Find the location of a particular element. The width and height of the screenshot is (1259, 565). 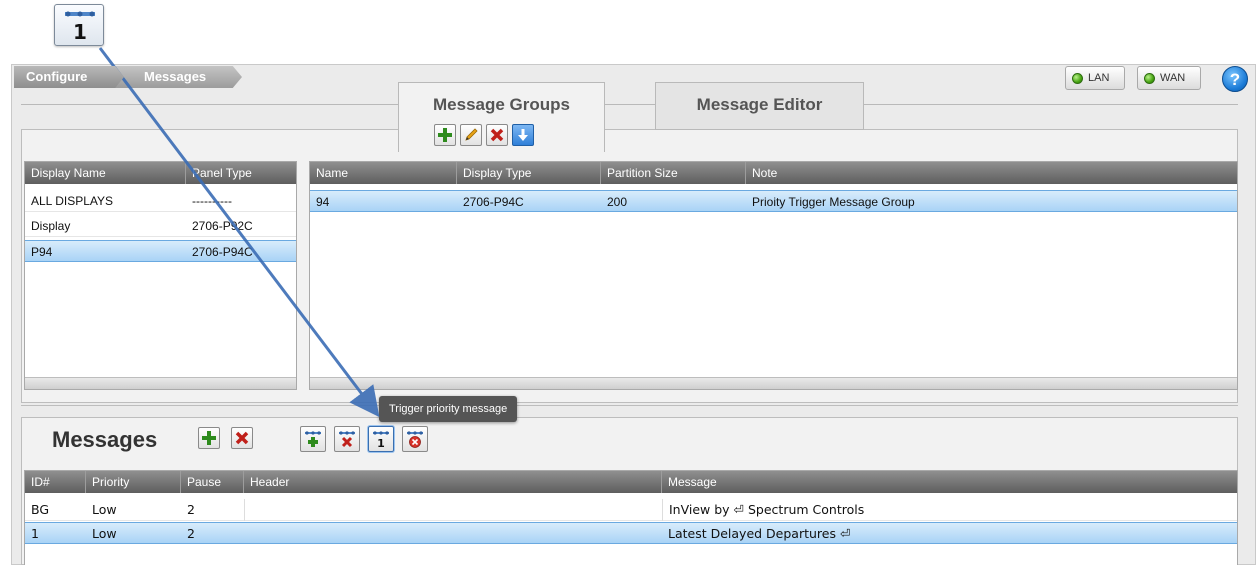

messages-grid-header: ID# Priority Pause Header Message is located at coordinates (631, 482).